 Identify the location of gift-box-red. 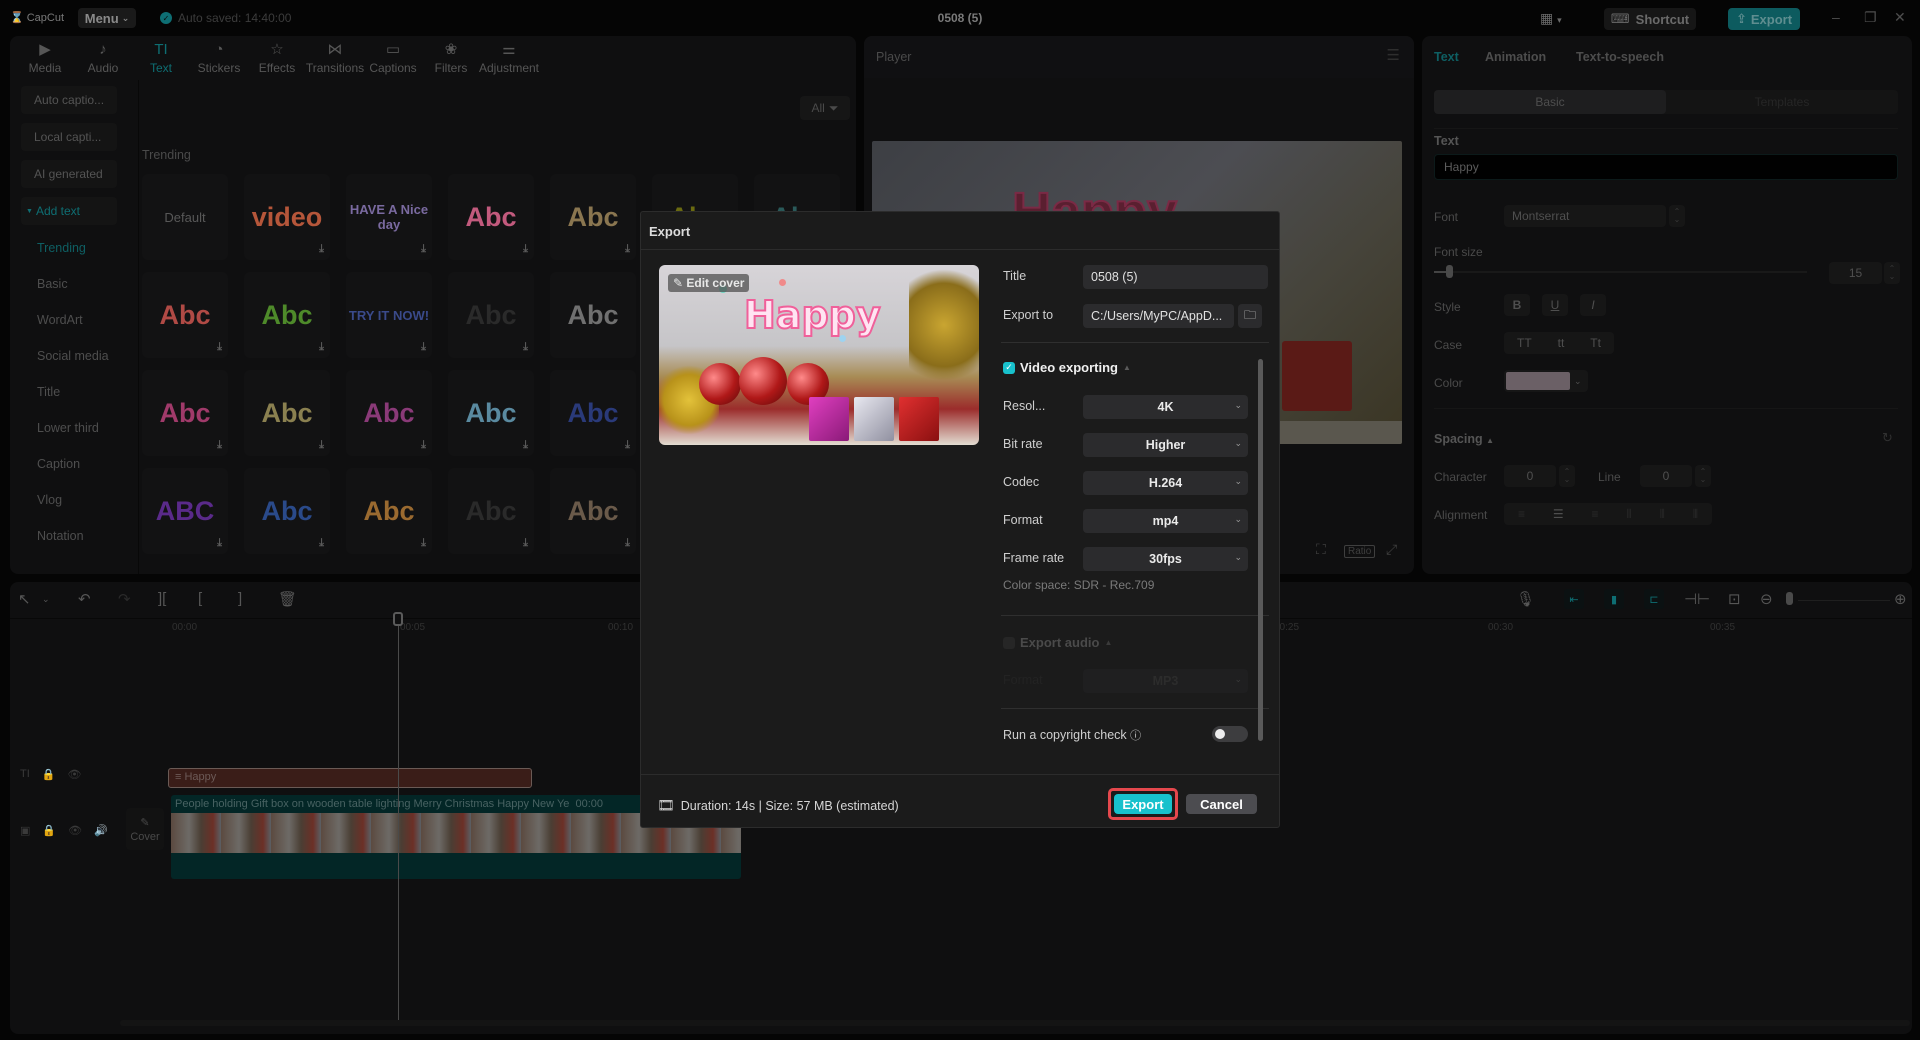
(919, 419).